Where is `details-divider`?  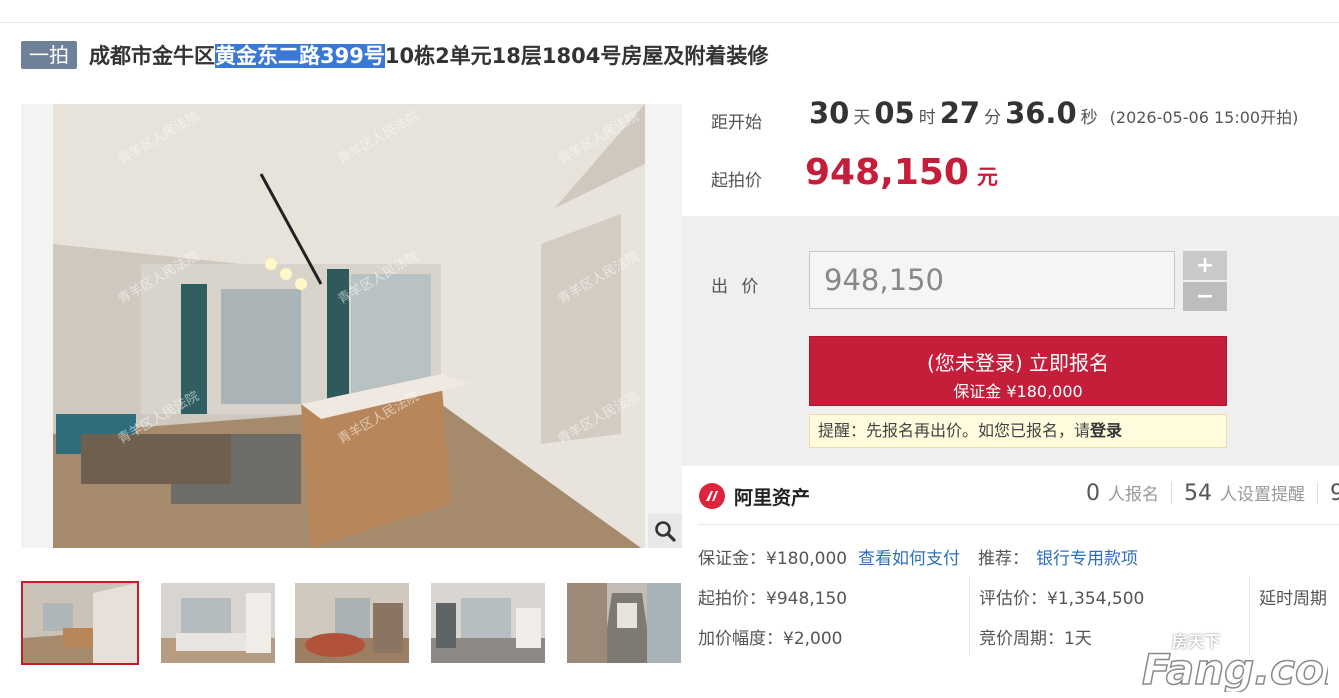
details-divider is located at coordinates (1018, 524).